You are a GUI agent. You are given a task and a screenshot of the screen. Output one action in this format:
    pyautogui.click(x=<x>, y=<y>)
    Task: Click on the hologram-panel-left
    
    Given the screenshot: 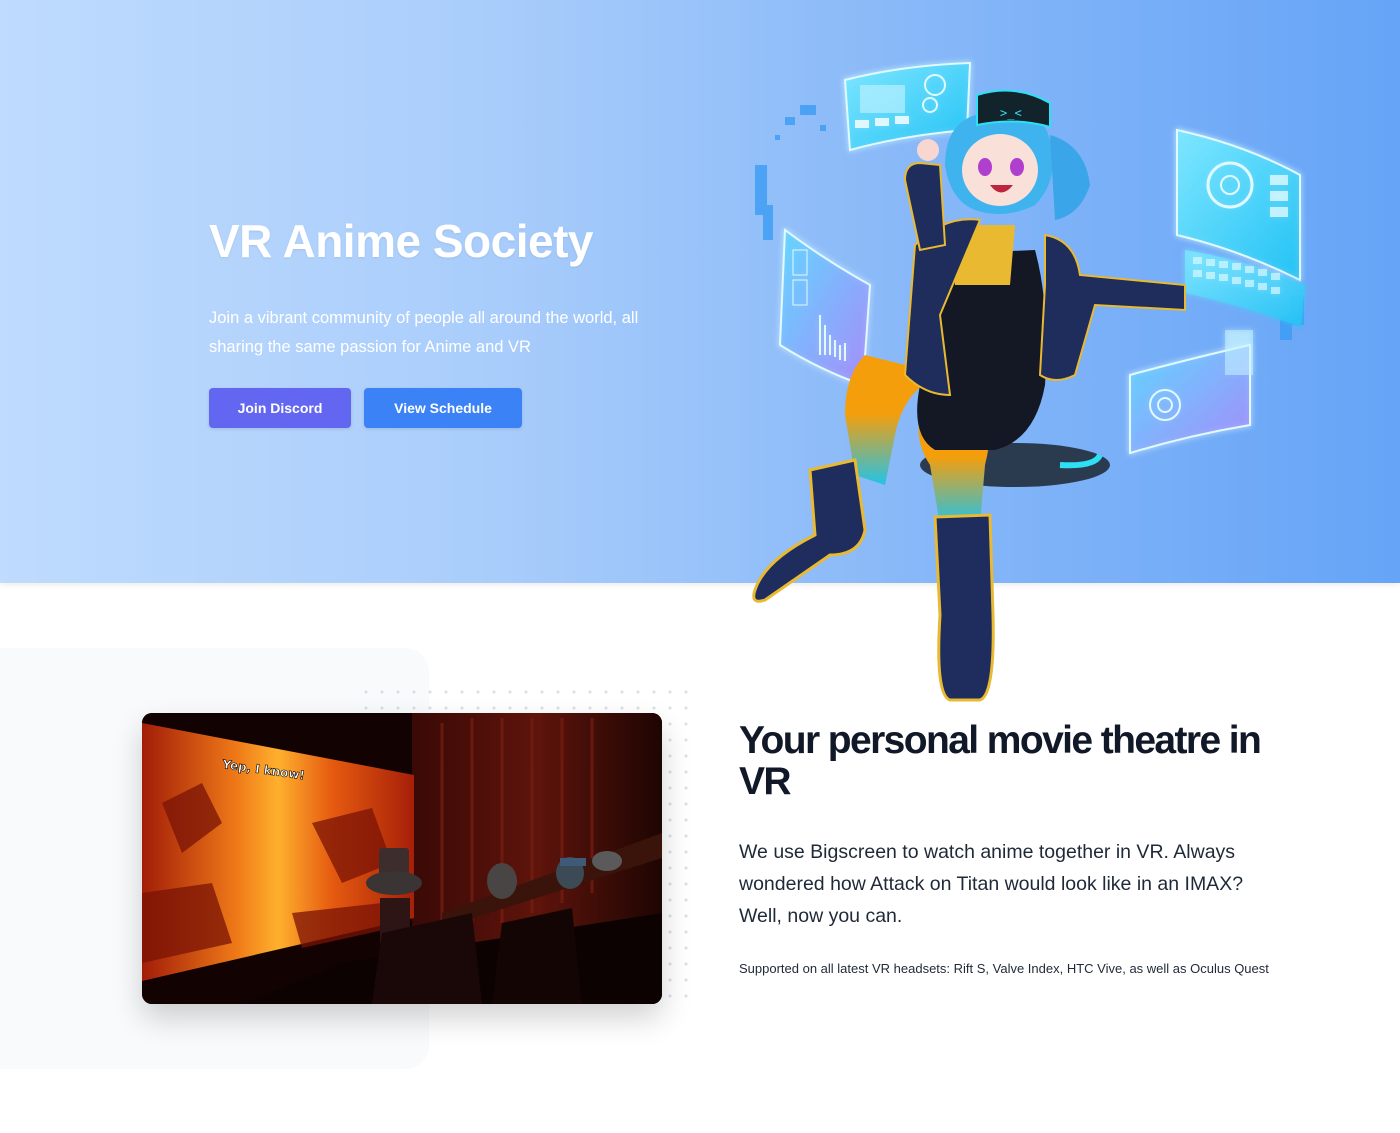 What is the action you would take?
    pyautogui.click(x=825, y=307)
    